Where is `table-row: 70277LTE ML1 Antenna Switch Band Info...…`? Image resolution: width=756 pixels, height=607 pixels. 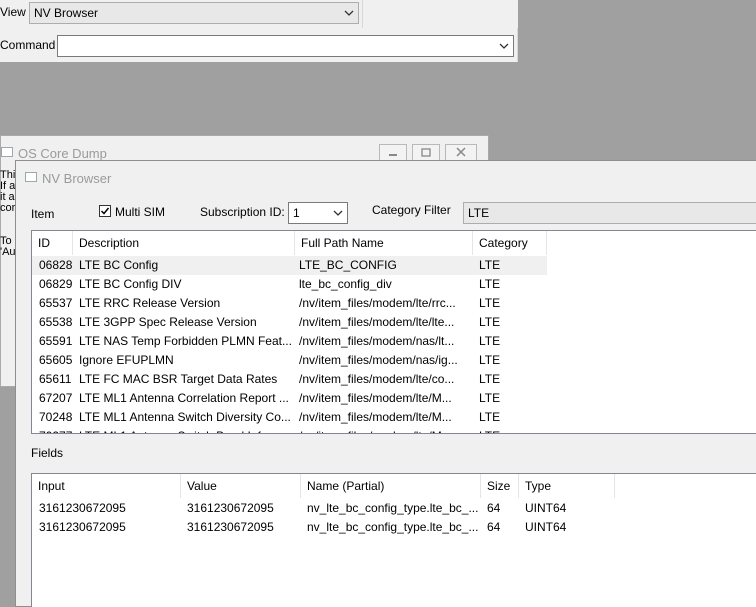 table-row: 70277LTE ML1 Antenna Switch Band Info...… is located at coordinates (289, 430).